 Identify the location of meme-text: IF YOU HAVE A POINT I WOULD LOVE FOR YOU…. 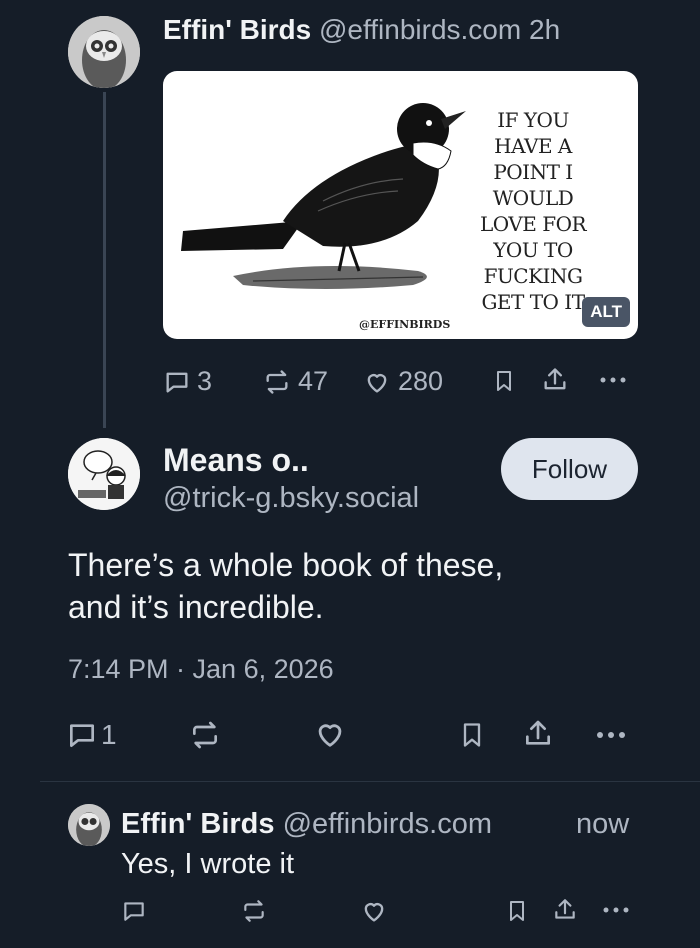
(533, 211).